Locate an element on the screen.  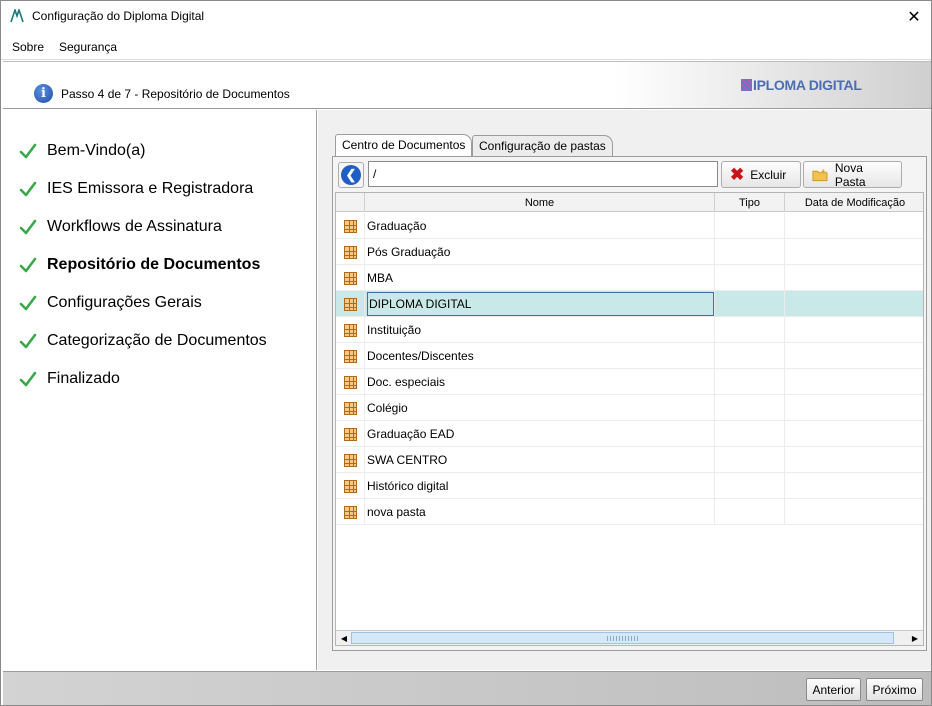
row-name: Colégio is located at coordinates (387, 408).